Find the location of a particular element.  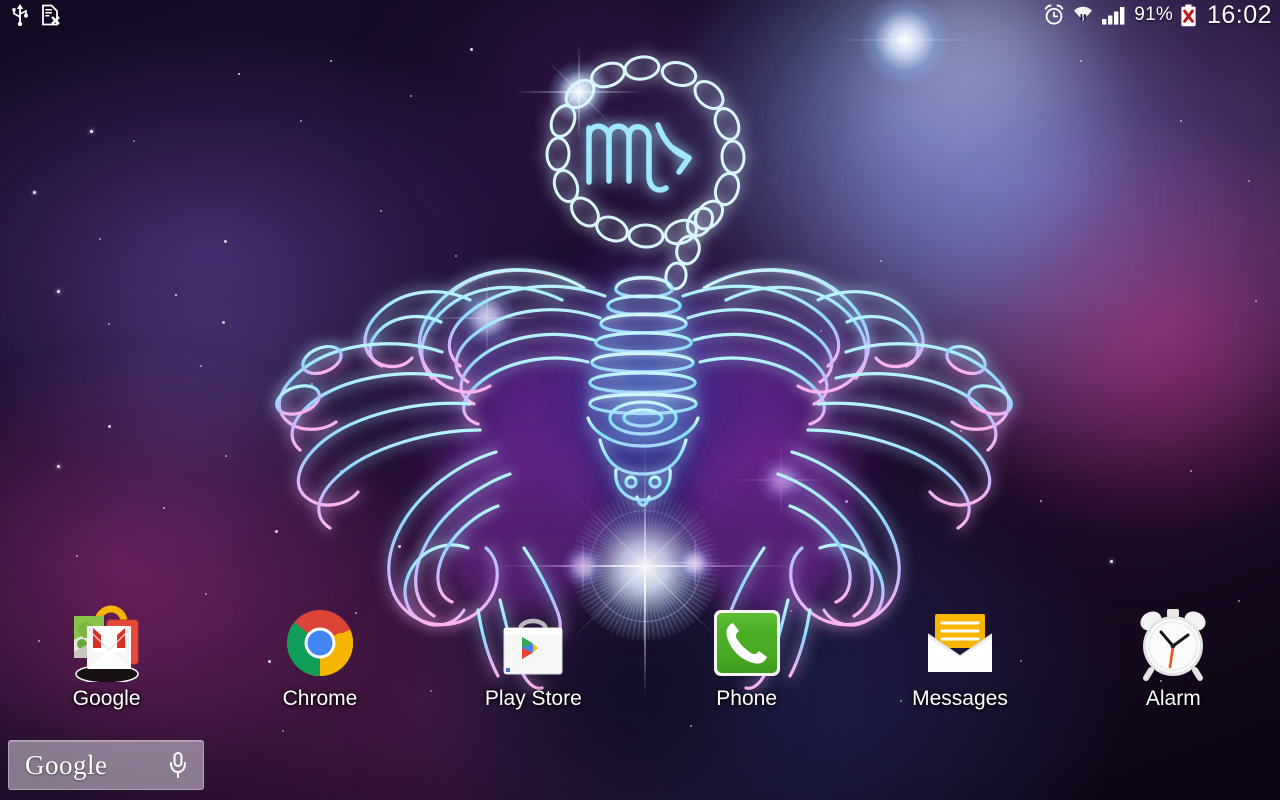

chrome-icon is located at coordinates (320, 643).